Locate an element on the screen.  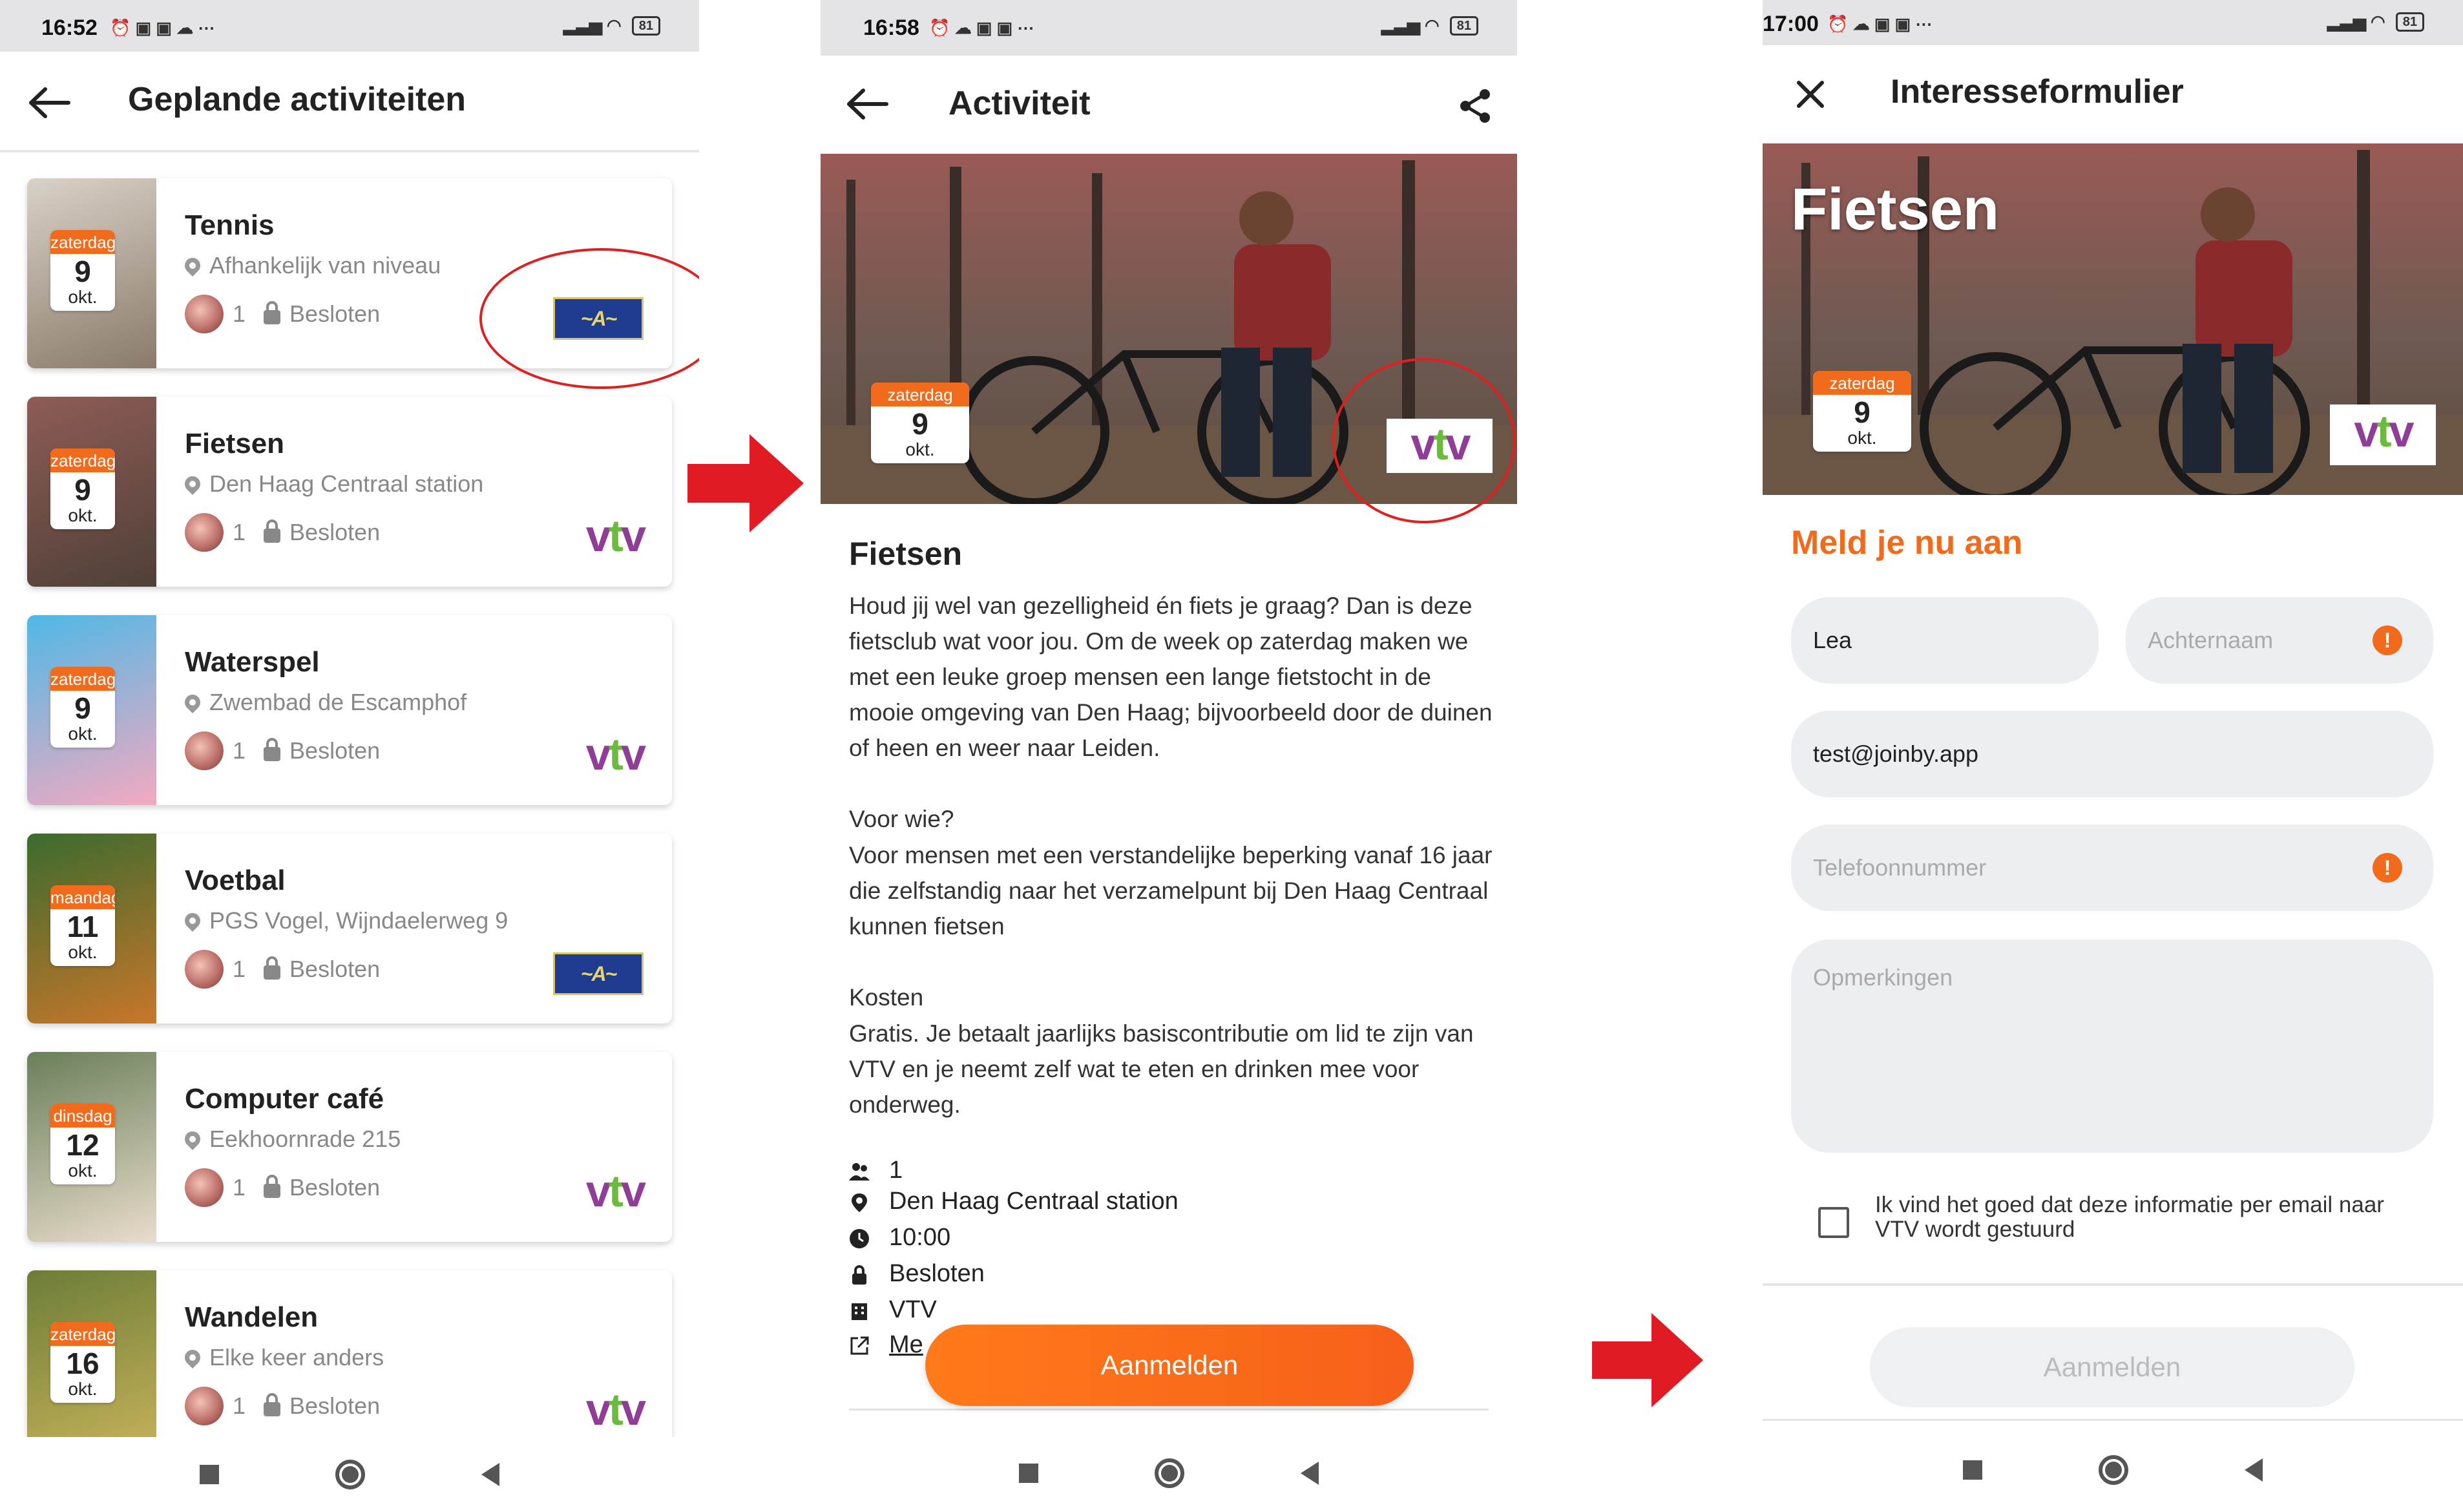
consent-checkbox is located at coordinates (1833, 1222).